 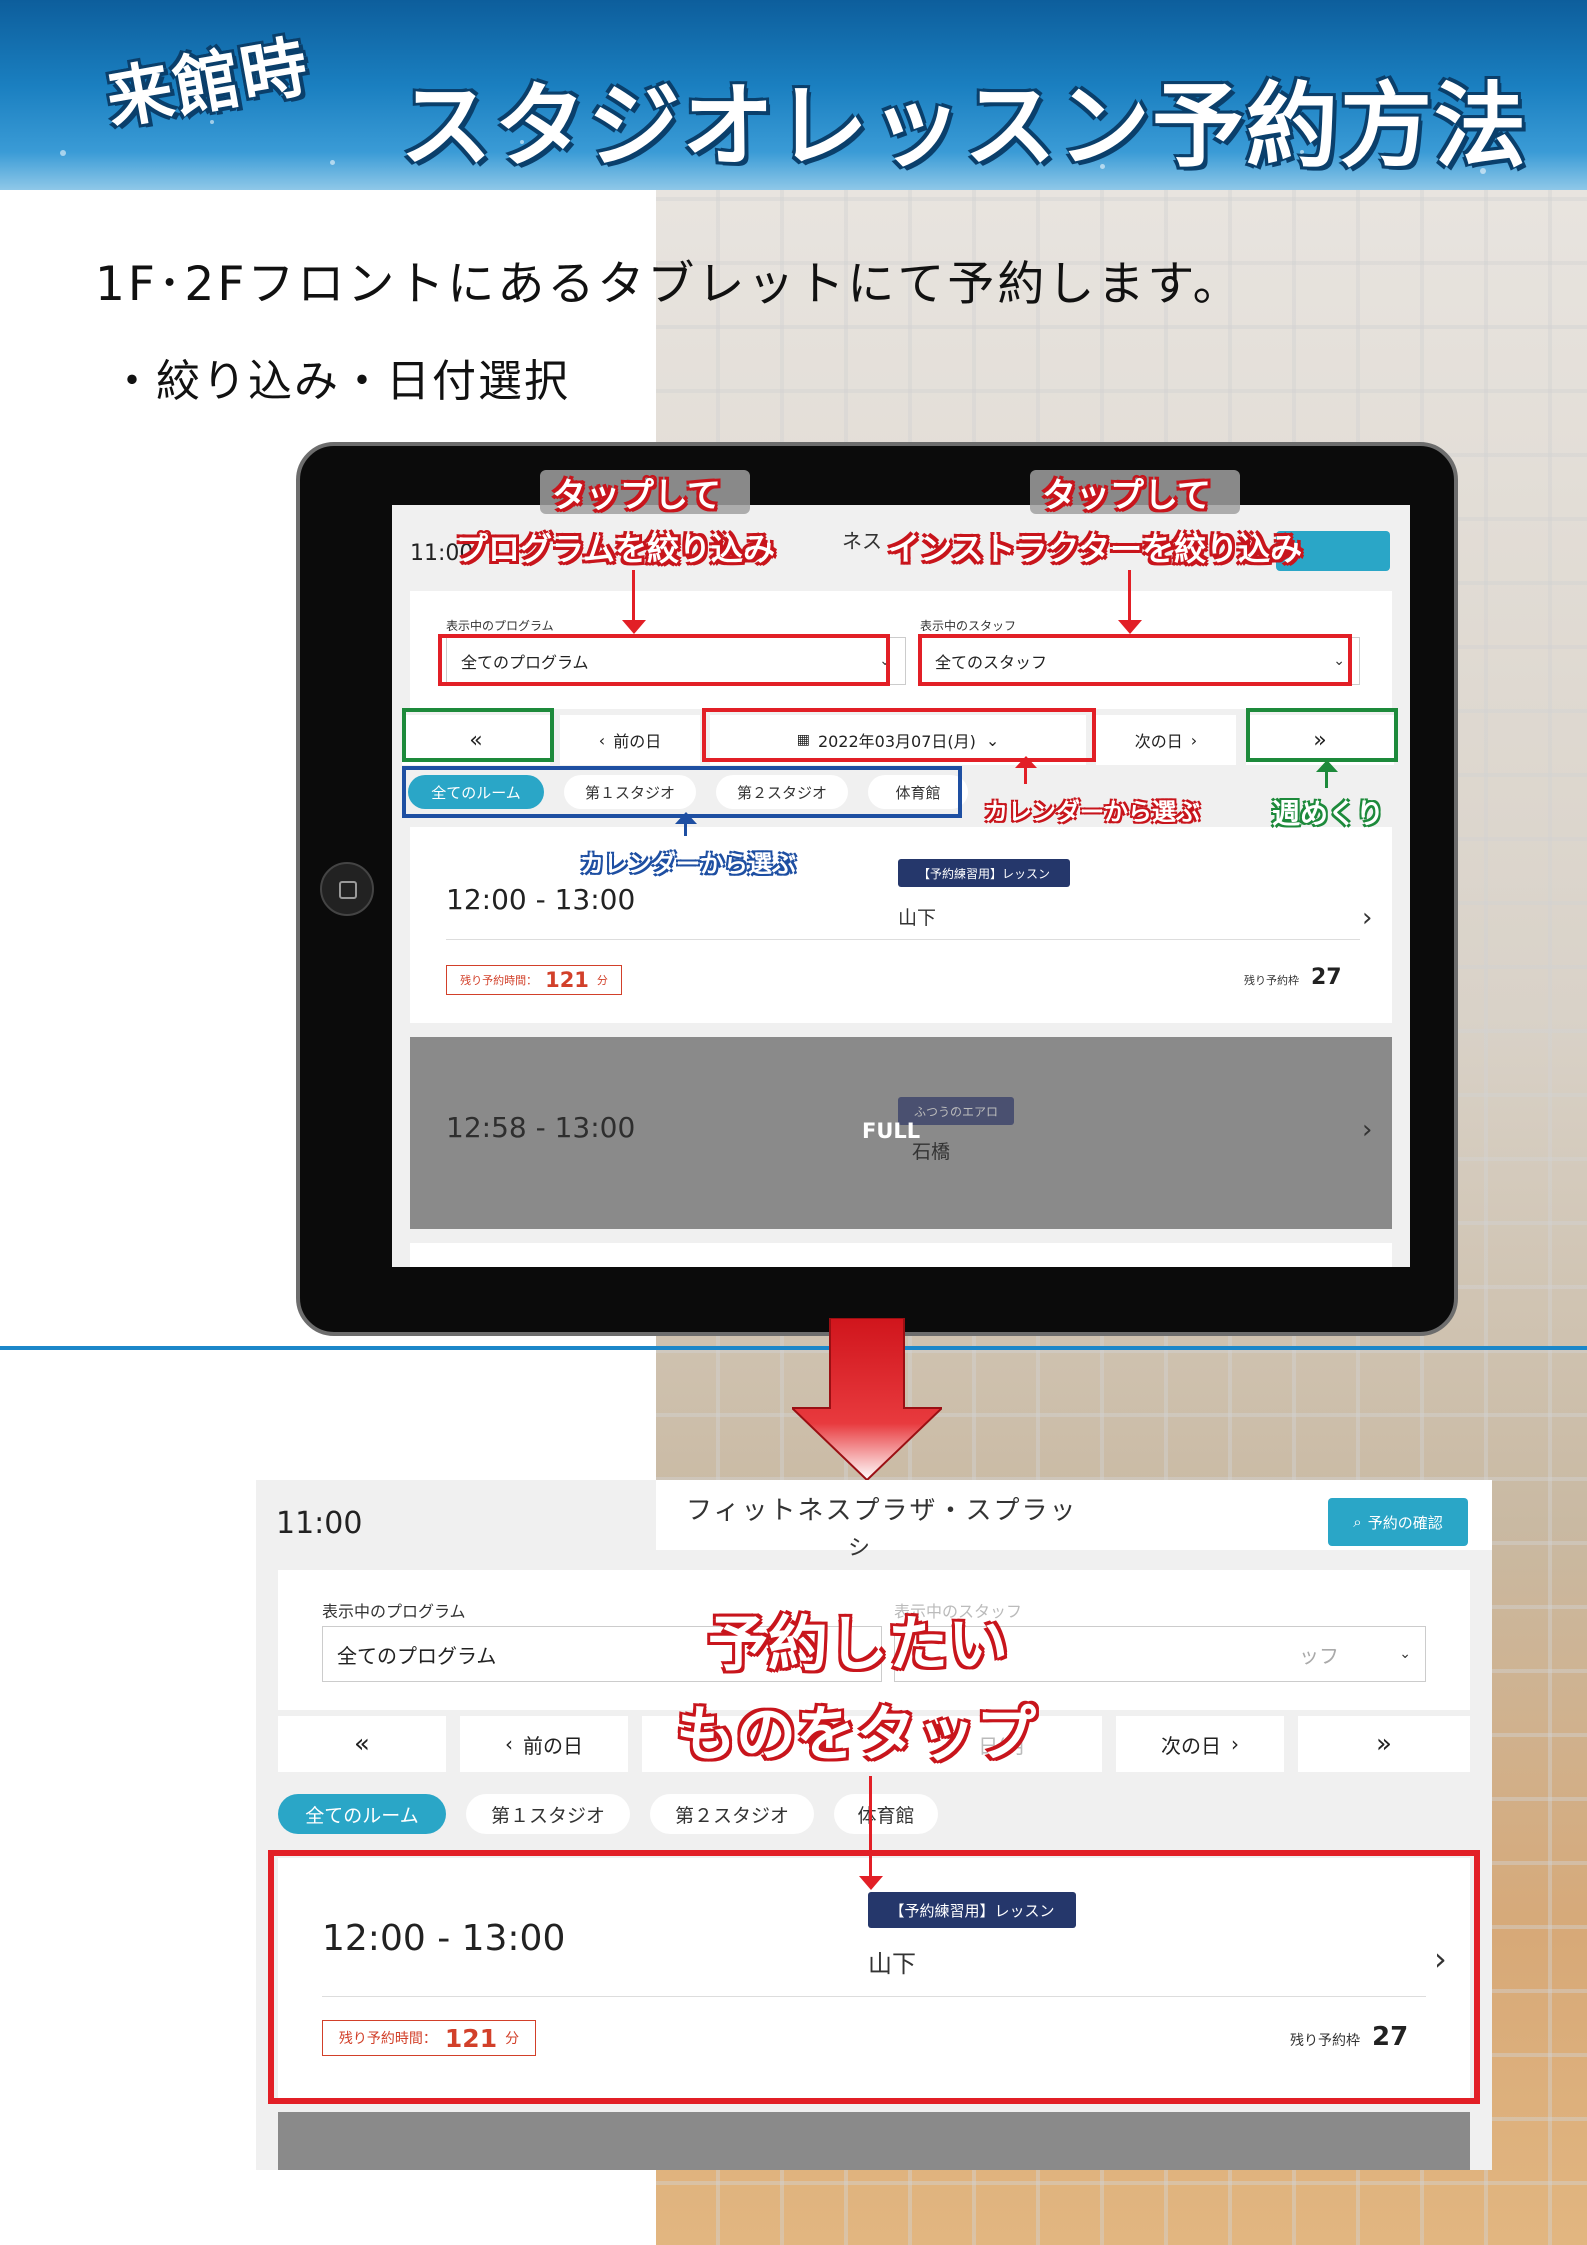 What do you see at coordinates (394, 1611) in the screenshot?
I see `zoom-program-label: 表示中のプログラム` at bounding box center [394, 1611].